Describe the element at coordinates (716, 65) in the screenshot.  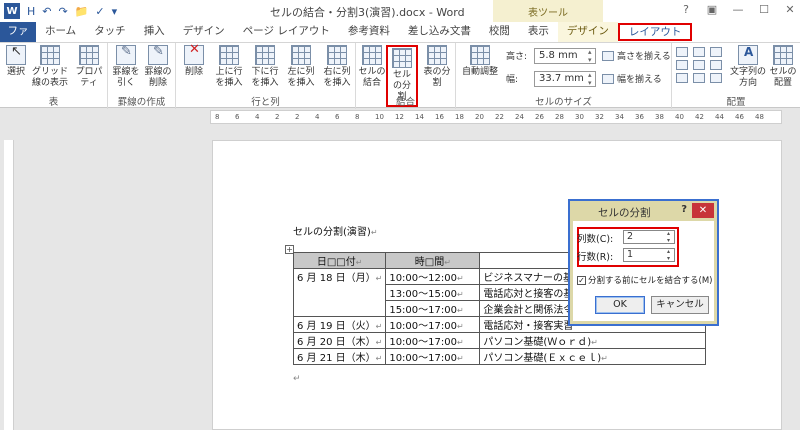
I see `align-middle-right-icon` at that location.